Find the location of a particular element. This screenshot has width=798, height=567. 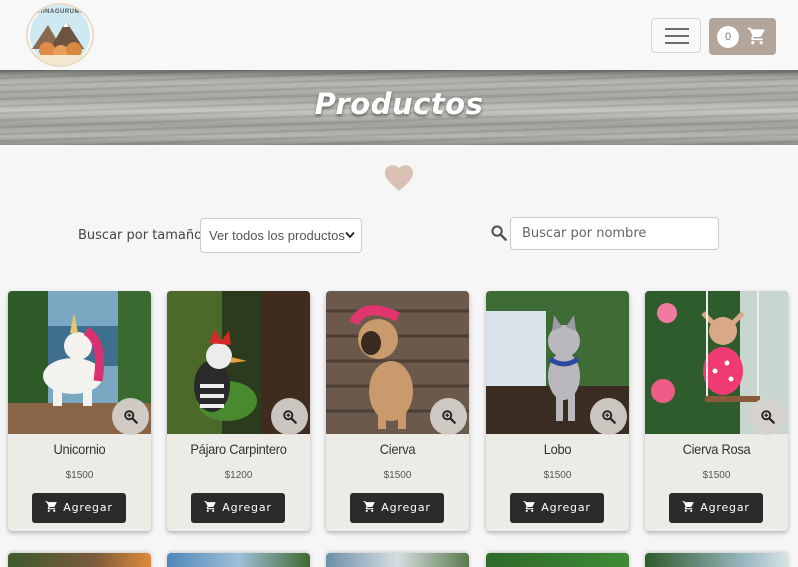

product-card: Lobo $1500 Agregar is located at coordinates (557, 411).